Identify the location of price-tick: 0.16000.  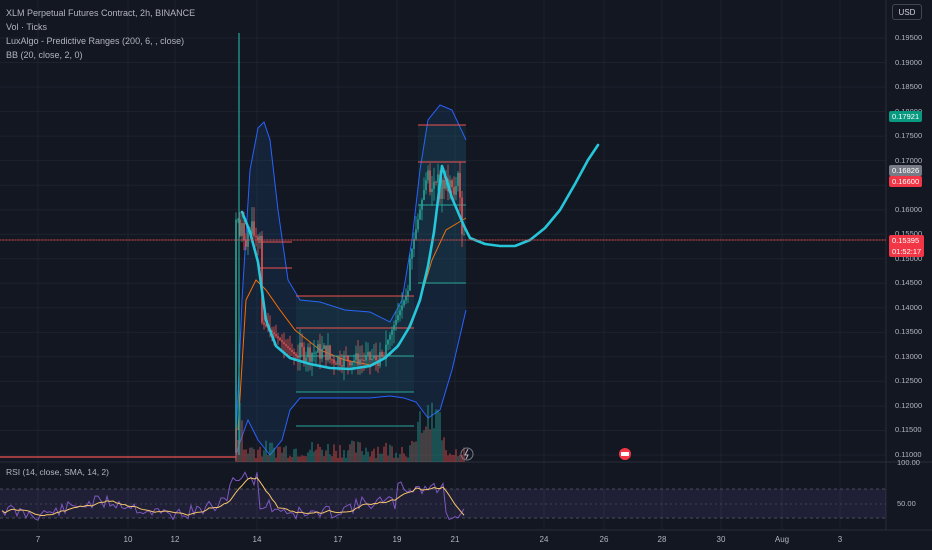
(909, 209).